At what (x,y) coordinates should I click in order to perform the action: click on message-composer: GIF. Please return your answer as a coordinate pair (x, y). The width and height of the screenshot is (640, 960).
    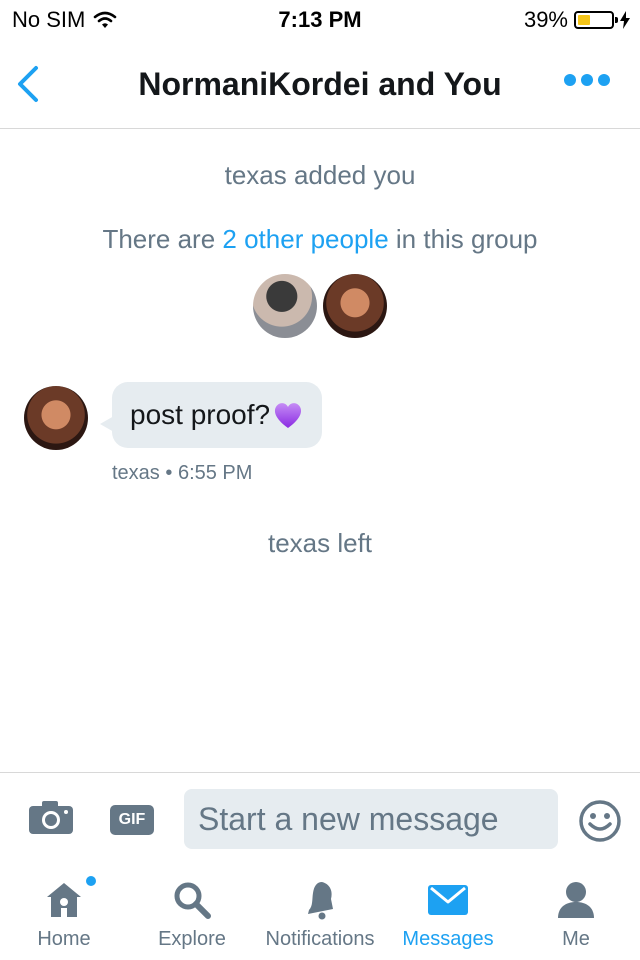
    Looking at the image, I should click on (320, 816).